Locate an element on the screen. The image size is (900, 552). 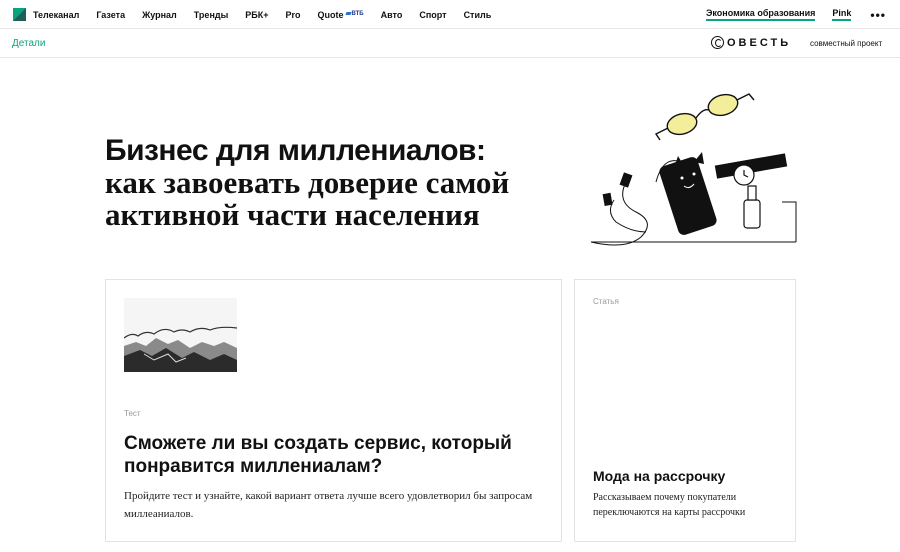
article-card-title: Мода на рассрочку is located at coordinates (688, 476).